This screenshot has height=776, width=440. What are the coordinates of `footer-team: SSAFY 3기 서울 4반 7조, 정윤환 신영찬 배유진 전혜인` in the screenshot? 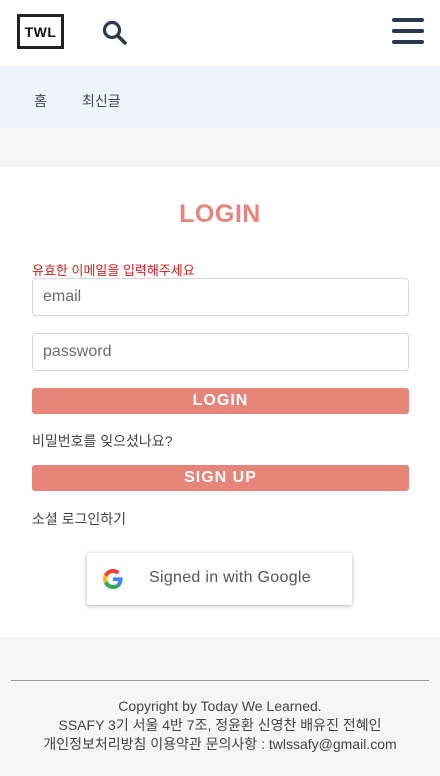 It's located at (220, 725).